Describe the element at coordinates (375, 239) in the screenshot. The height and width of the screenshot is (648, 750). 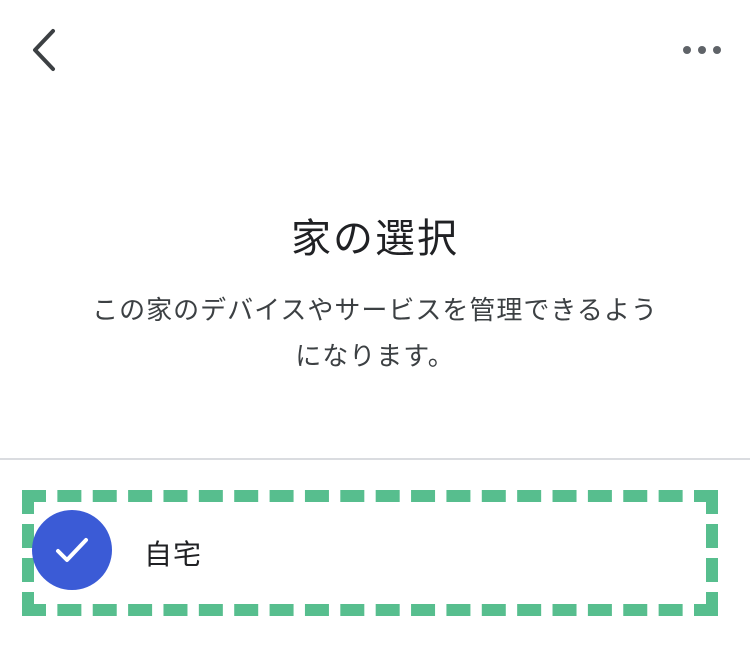
I see `page-title: 家の選択` at that location.